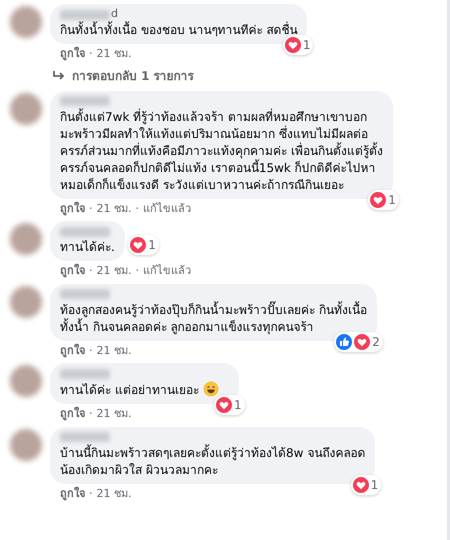 This screenshot has height=540, width=450. What do you see at coordinates (99, 75) in the screenshot?
I see `view-replies-link: การตอบกลับ 1 รายการ` at bounding box center [99, 75].